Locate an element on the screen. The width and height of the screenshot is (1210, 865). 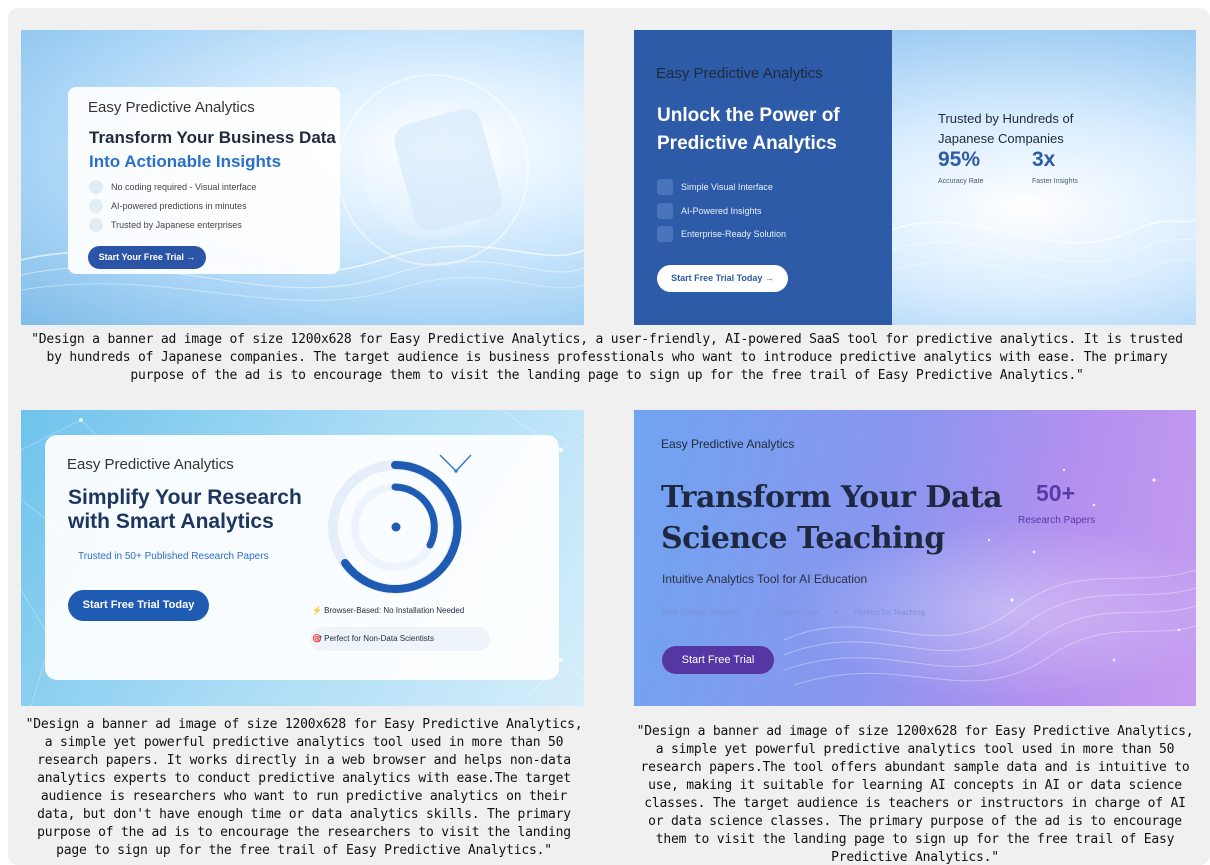
headline-line-2: Into Actionable Insights is located at coordinates (185, 161).